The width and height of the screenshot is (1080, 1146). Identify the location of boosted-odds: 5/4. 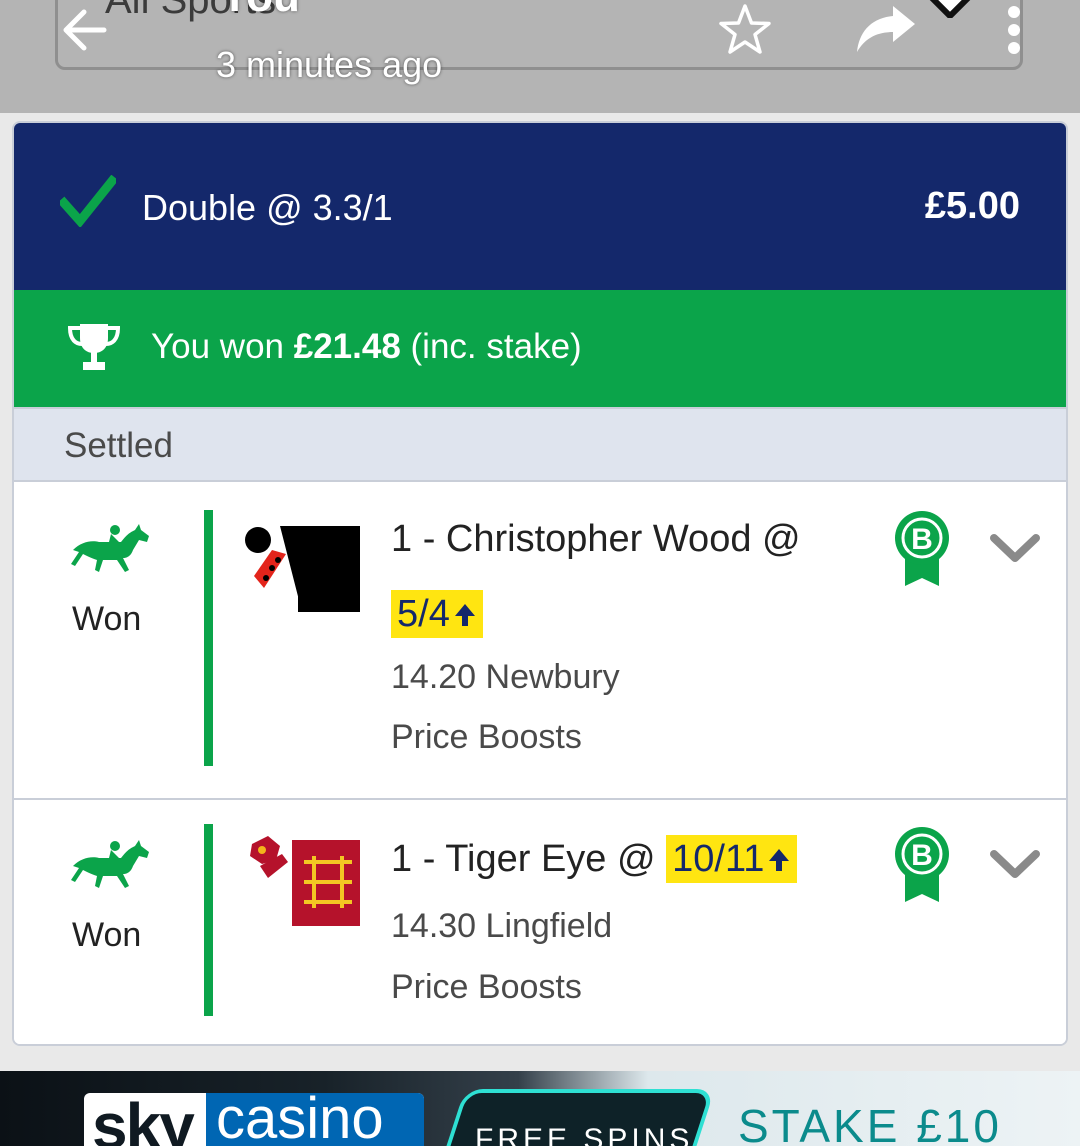
(437, 614).